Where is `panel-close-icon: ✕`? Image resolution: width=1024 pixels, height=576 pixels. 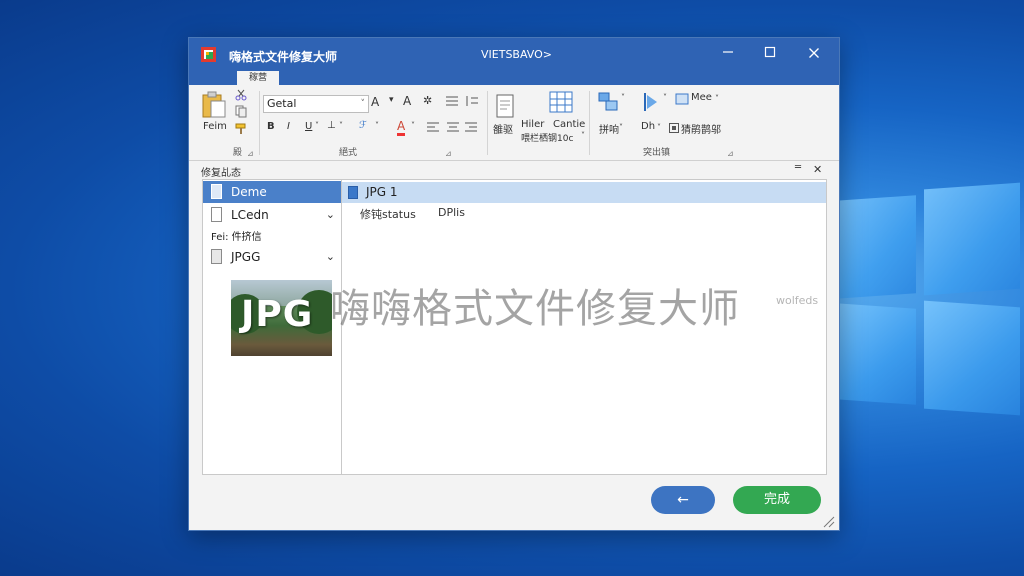 panel-close-icon: ✕ is located at coordinates (817, 169).